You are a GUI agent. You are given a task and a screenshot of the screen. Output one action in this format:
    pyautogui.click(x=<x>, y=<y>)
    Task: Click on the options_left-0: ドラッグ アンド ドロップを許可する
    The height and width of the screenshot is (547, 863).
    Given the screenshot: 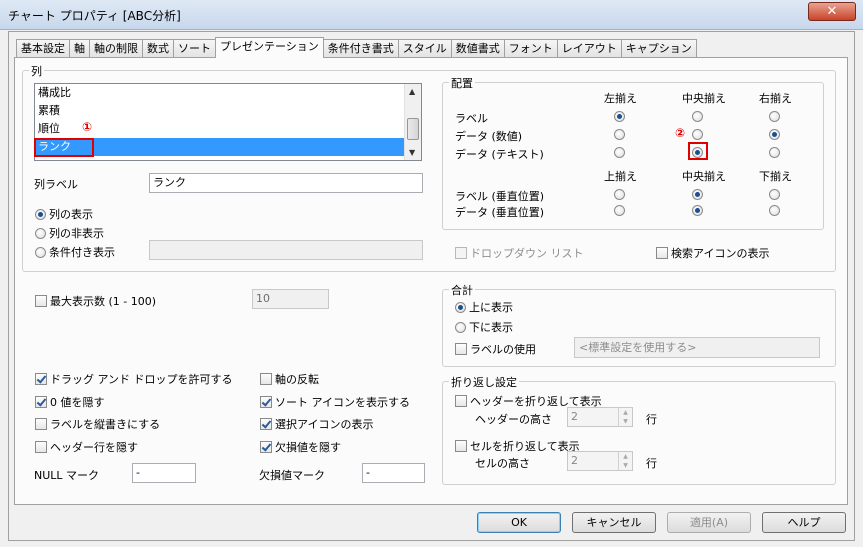 What is the action you would take?
    pyautogui.click(x=134, y=379)
    